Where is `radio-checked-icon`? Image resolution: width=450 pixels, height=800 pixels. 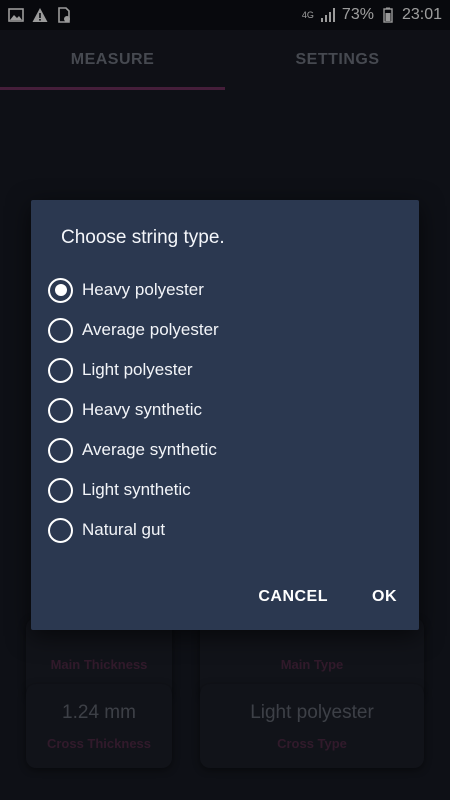
radio-checked-icon is located at coordinates (60, 290).